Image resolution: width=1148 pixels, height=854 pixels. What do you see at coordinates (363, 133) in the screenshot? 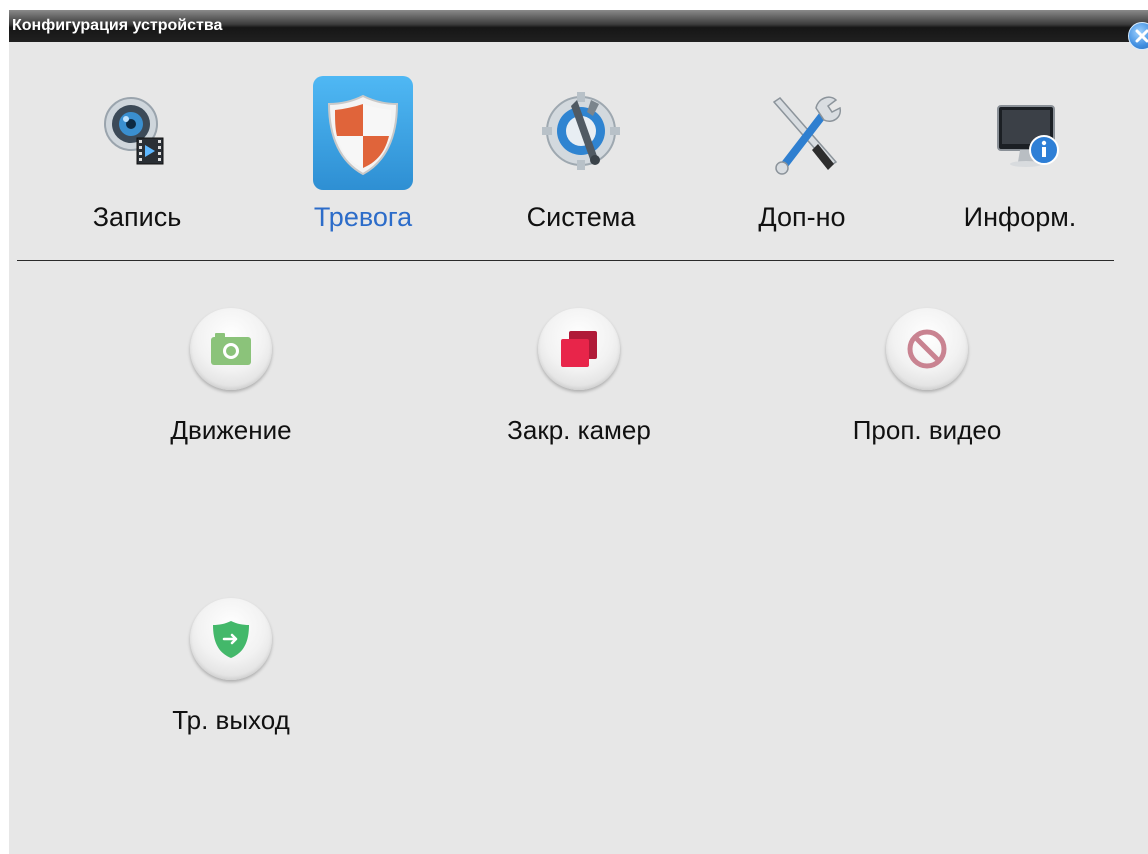
I see `alarm-shield-icon` at bounding box center [363, 133].